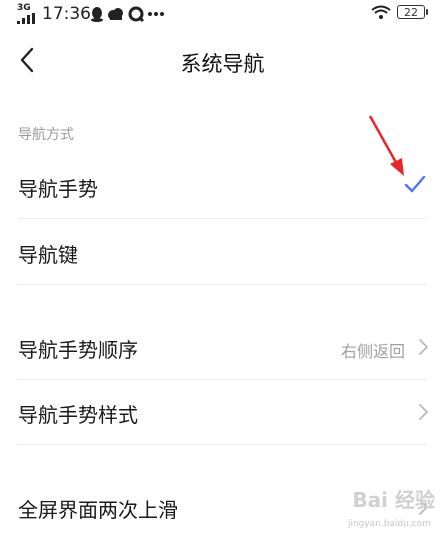 This screenshot has width=445, height=541. I want to click on more-icon, so click(156, 14).